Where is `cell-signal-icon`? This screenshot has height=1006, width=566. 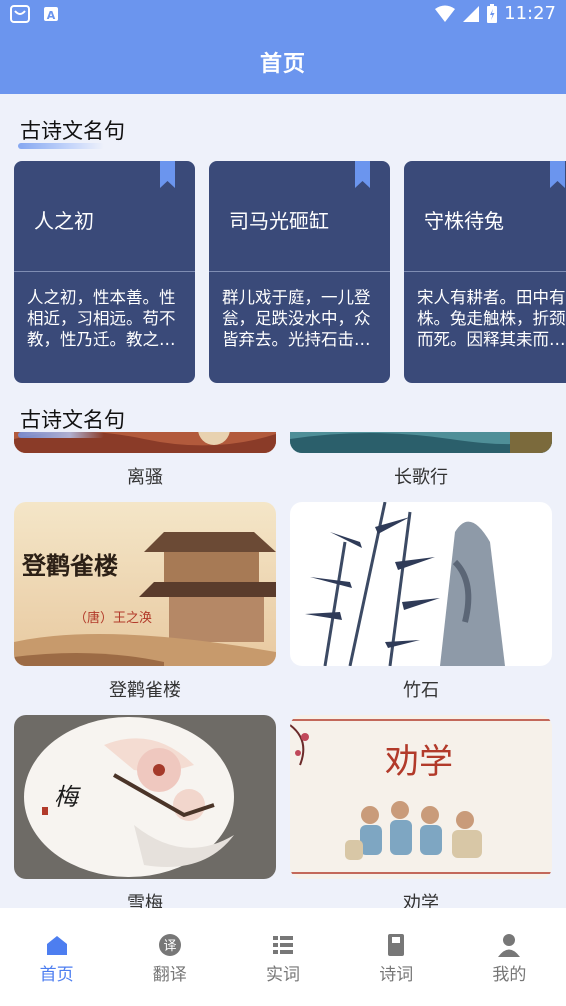
cell-signal-icon is located at coordinates (471, 13).